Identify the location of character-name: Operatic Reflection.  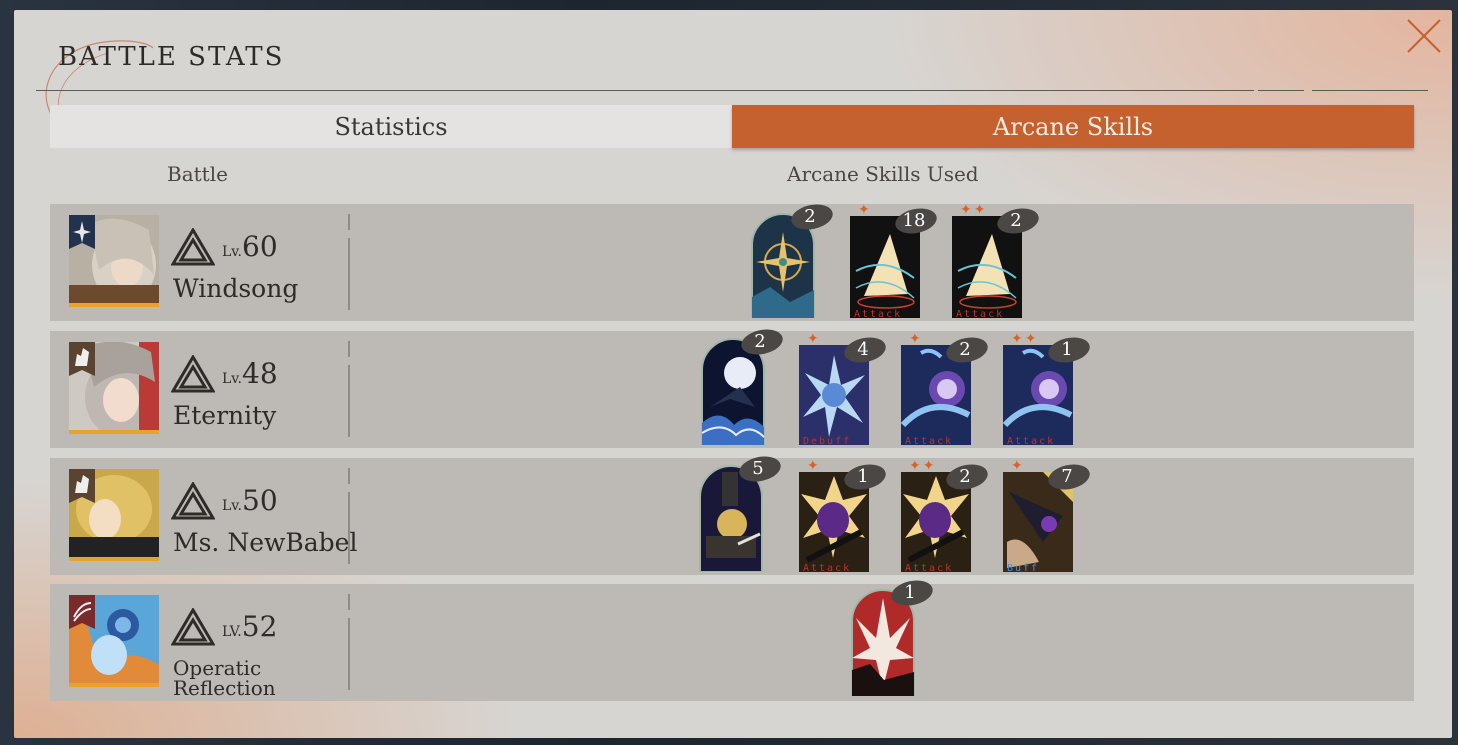
(224, 678).